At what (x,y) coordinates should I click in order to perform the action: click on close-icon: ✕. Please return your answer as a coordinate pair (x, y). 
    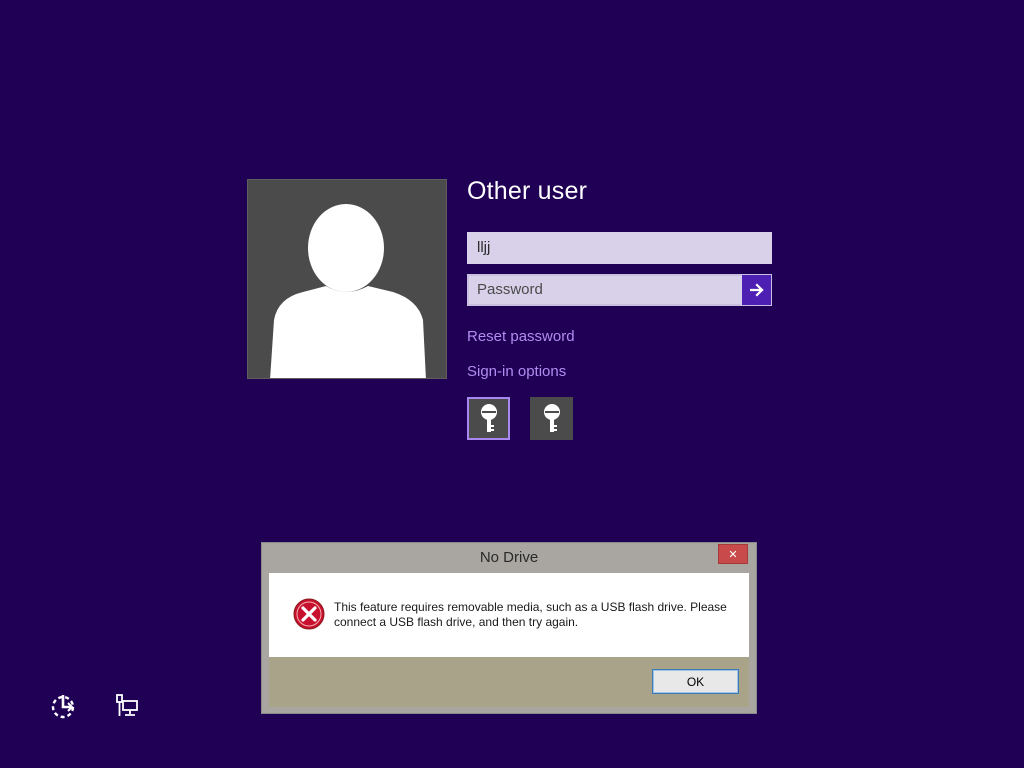
    Looking at the image, I should click on (733, 554).